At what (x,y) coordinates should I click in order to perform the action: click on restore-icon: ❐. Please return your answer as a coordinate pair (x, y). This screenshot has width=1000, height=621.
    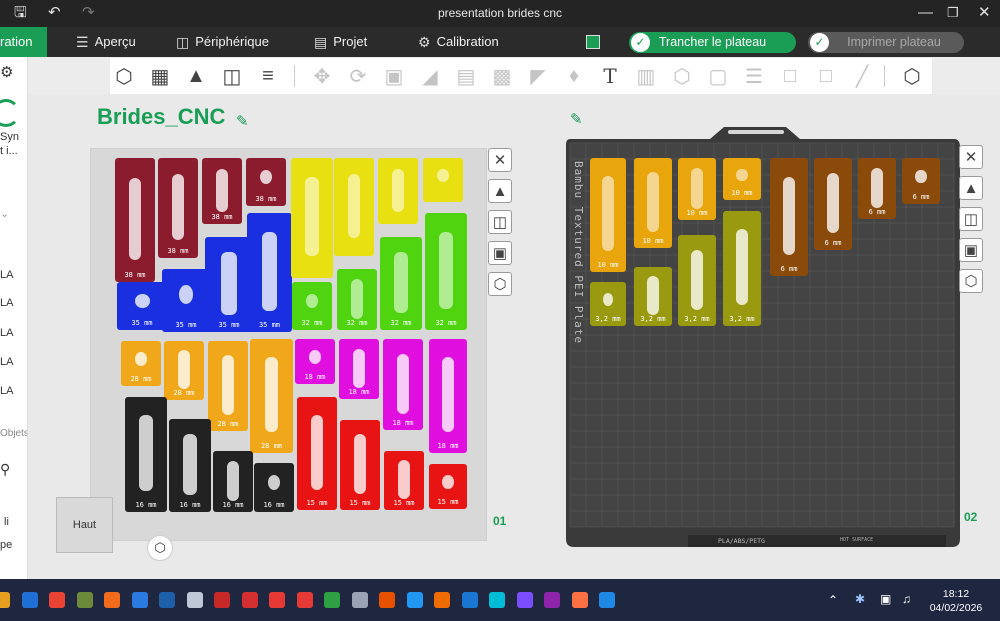
    Looking at the image, I should click on (953, 13).